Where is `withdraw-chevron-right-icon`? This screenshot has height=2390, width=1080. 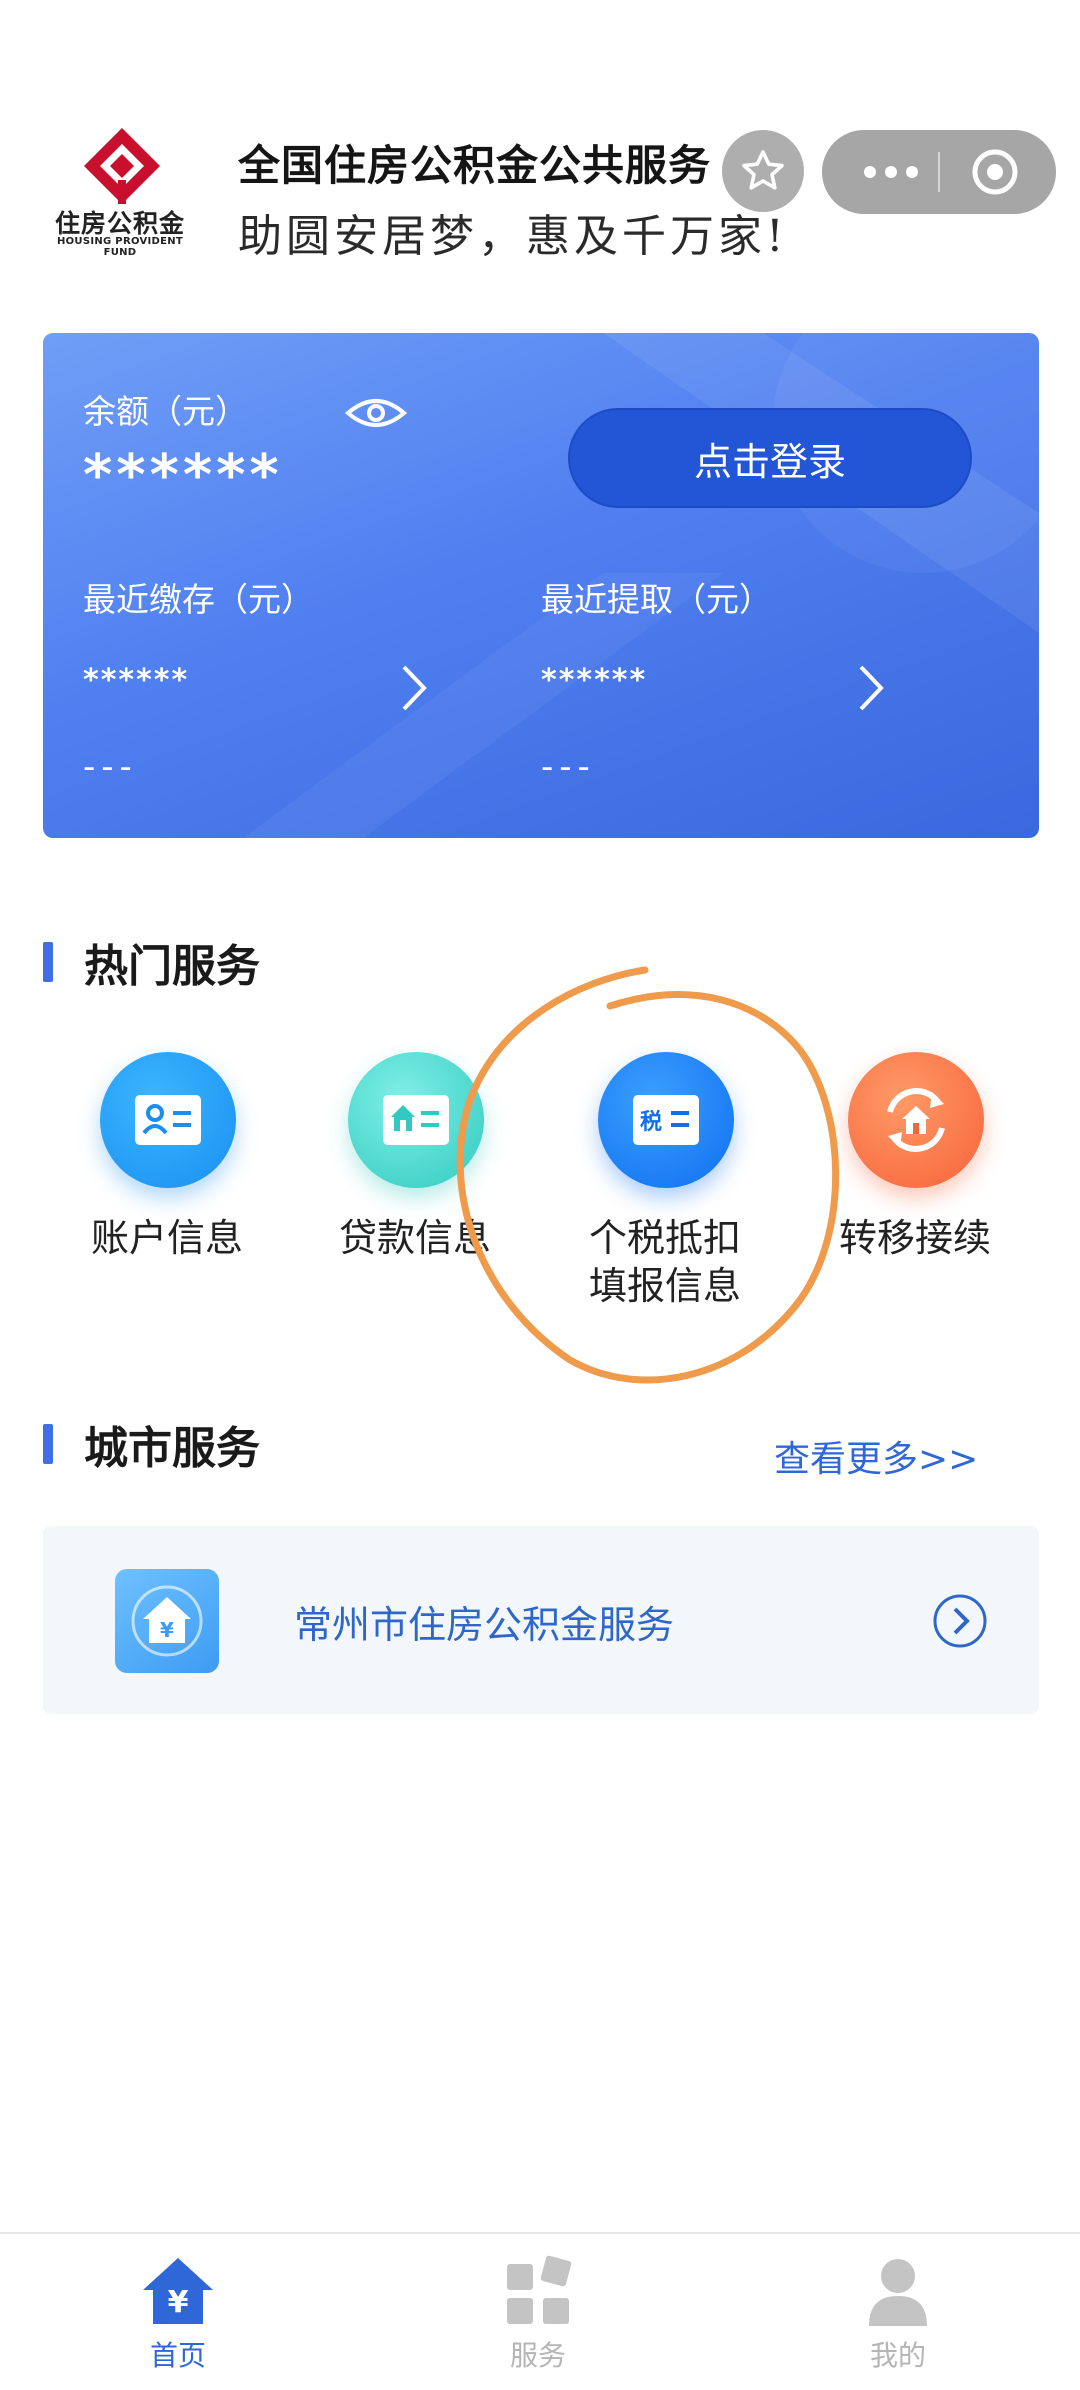
withdraw-chevron-right-icon is located at coordinates (870, 688).